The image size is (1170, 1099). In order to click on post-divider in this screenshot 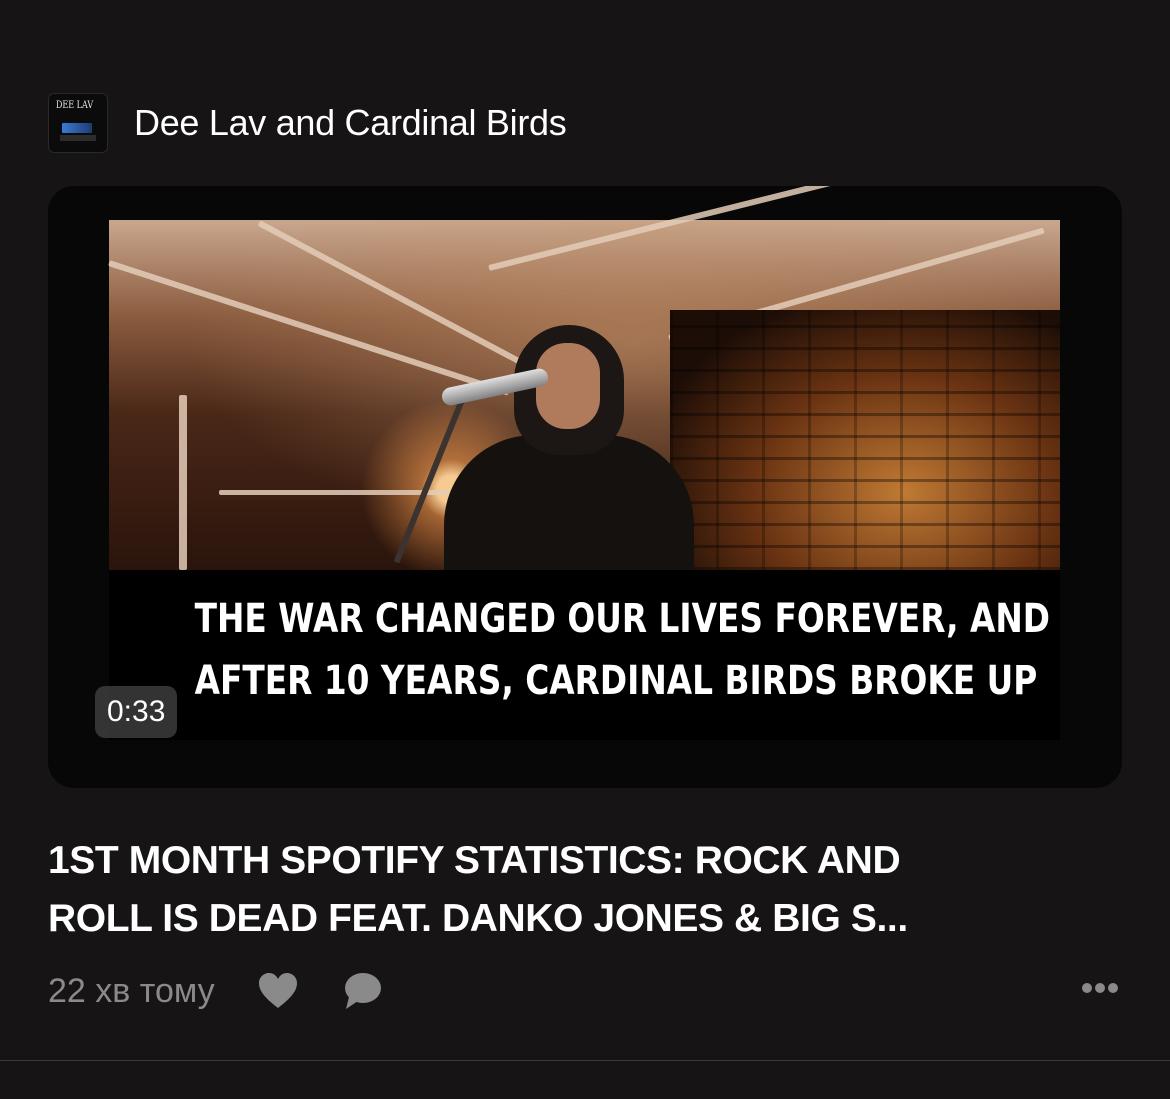, I will do `click(585, 1060)`.